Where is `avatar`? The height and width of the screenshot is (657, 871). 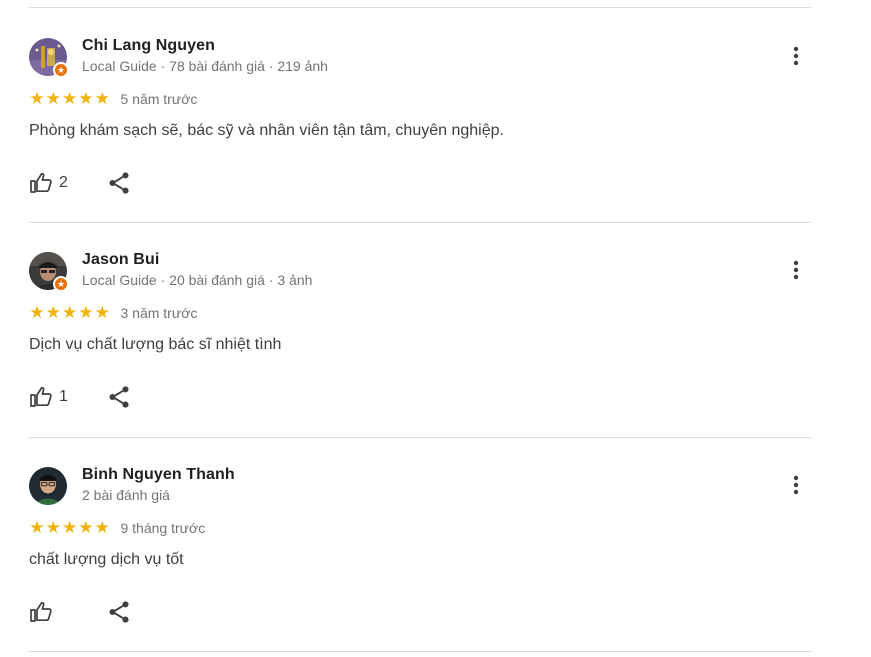 avatar is located at coordinates (48, 486).